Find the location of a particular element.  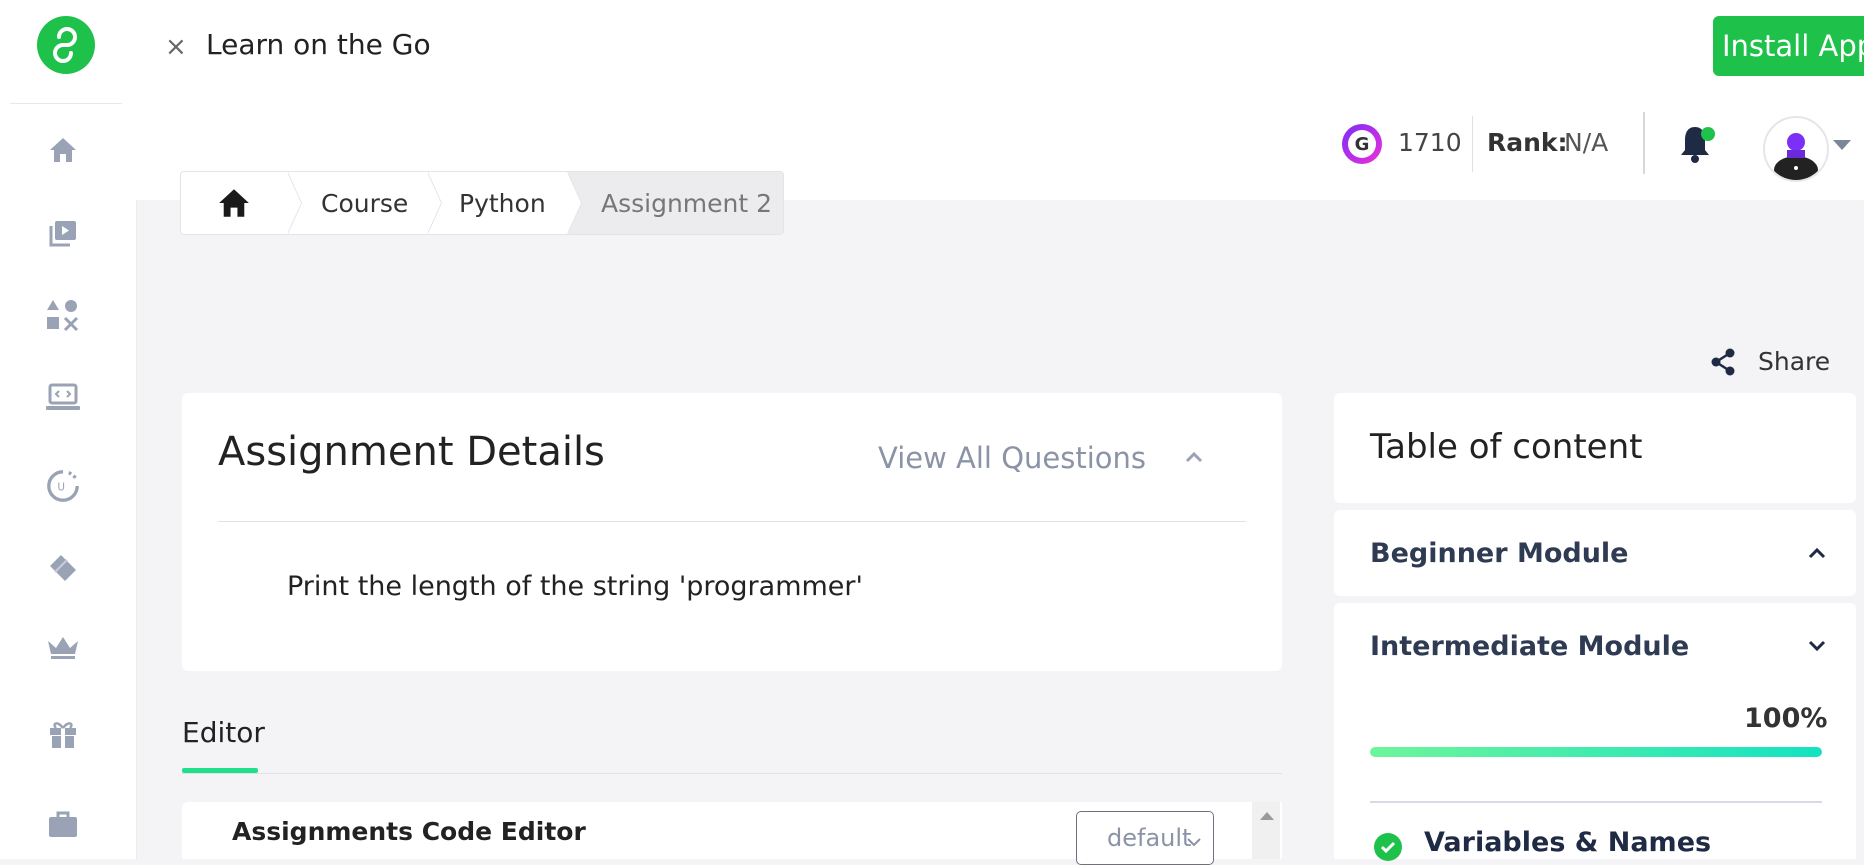

code-editor-title: Assignments Code Editor is located at coordinates (409, 831).